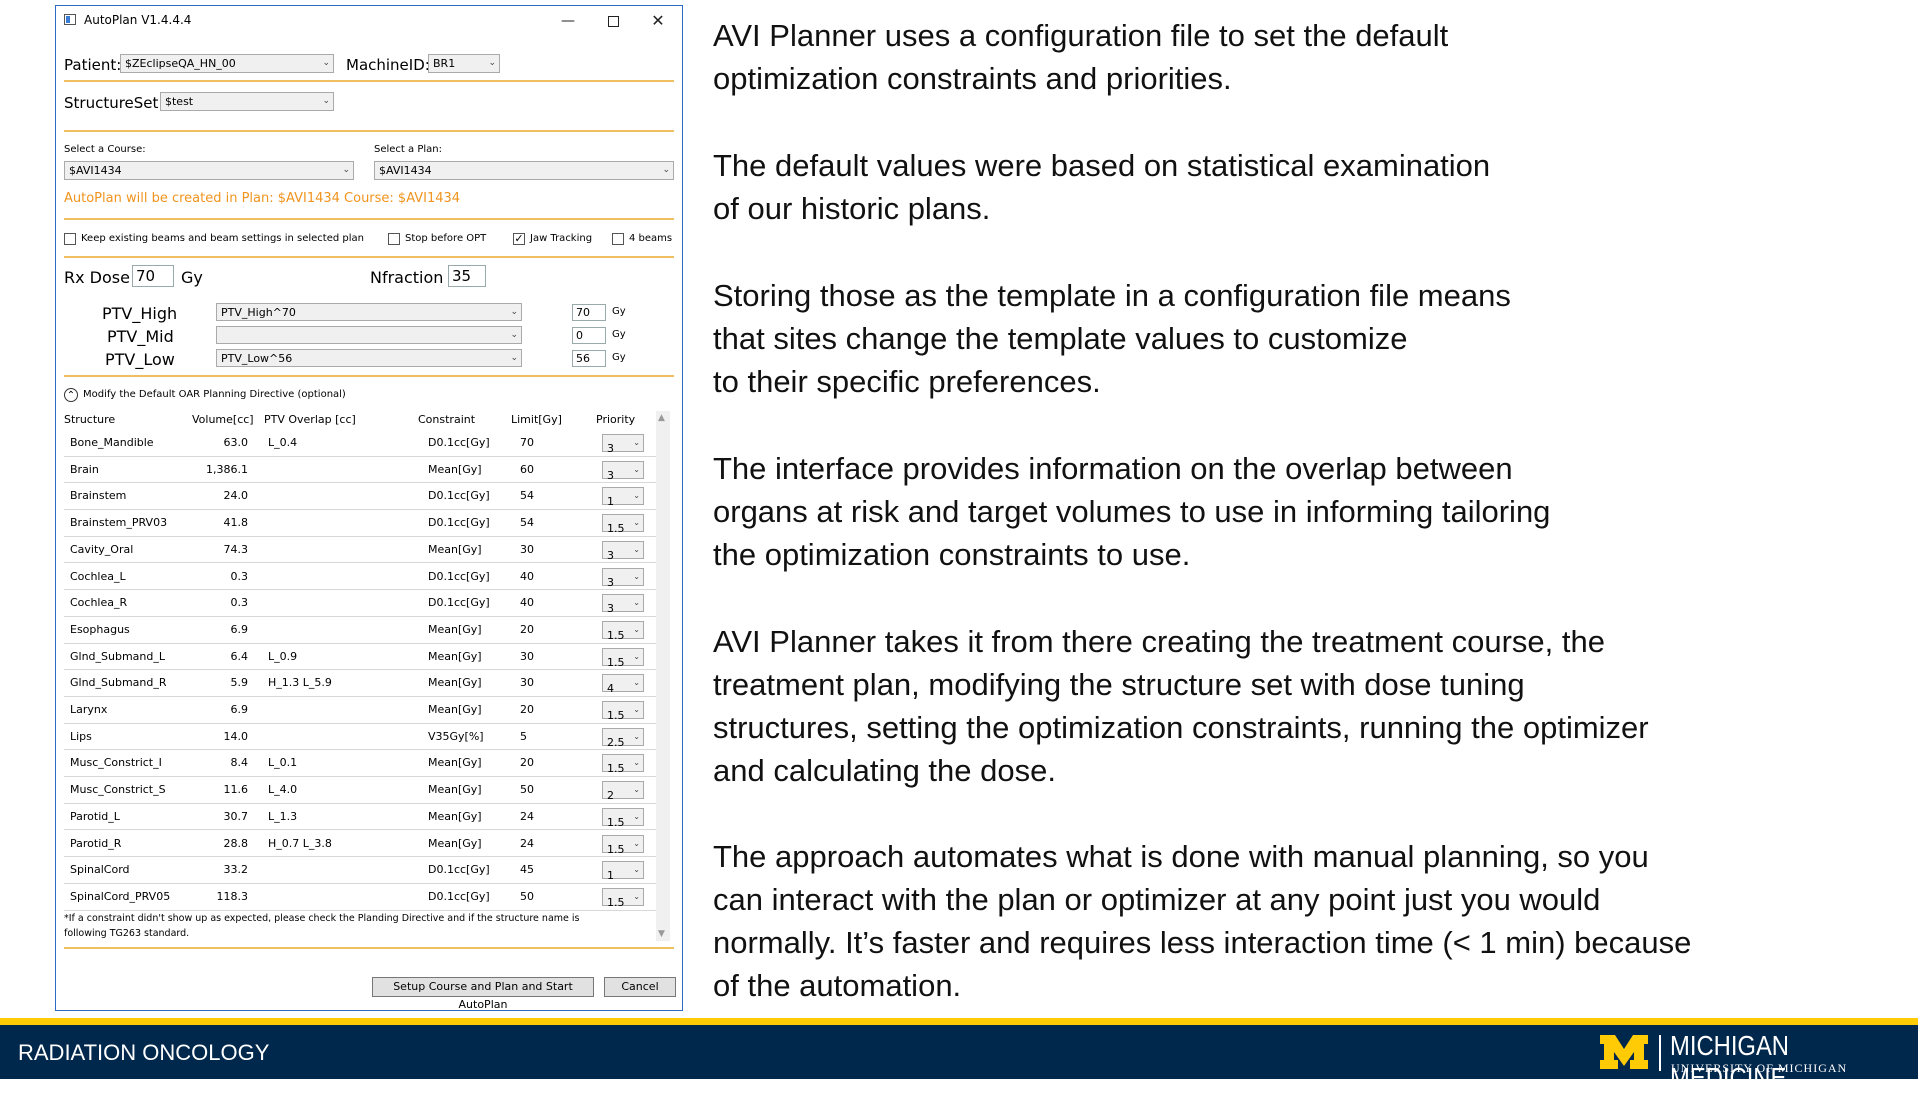 This screenshot has height=1094, width=1918. Describe the element at coordinates (459, 496) in the screenshot. I see `cell-constraint: D0.1cc[Gy]` at that location.